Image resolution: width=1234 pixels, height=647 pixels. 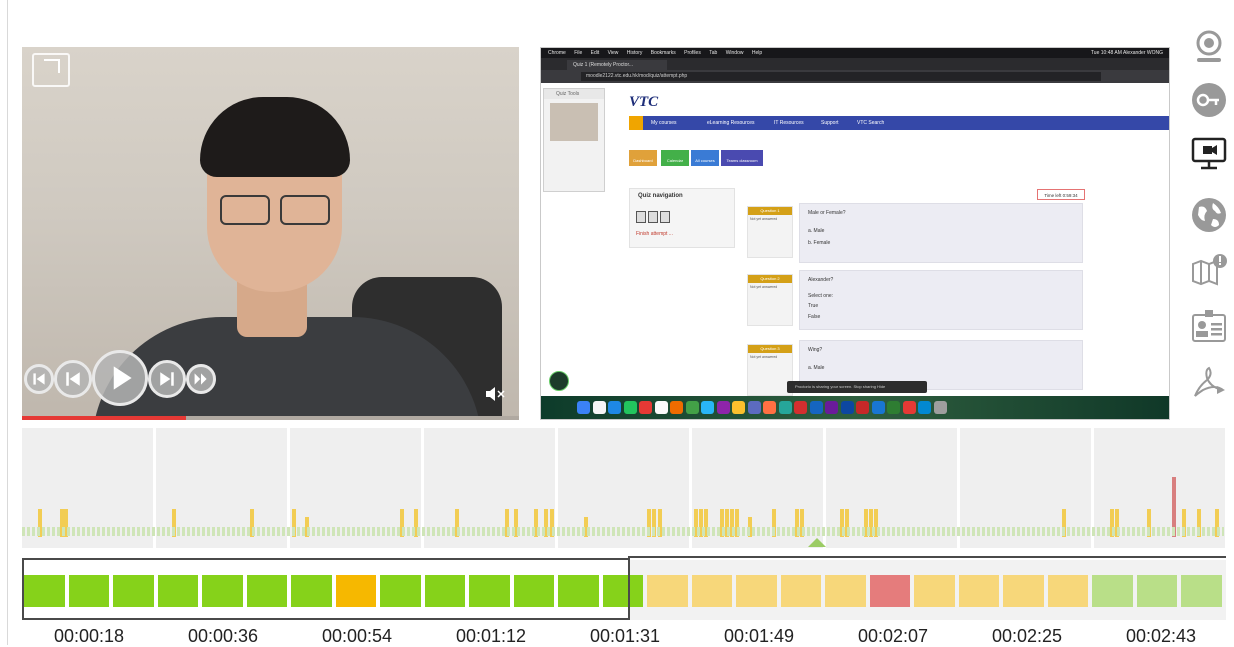 I want to click on time-label: 00:01:12, so click(x=491, y=636).